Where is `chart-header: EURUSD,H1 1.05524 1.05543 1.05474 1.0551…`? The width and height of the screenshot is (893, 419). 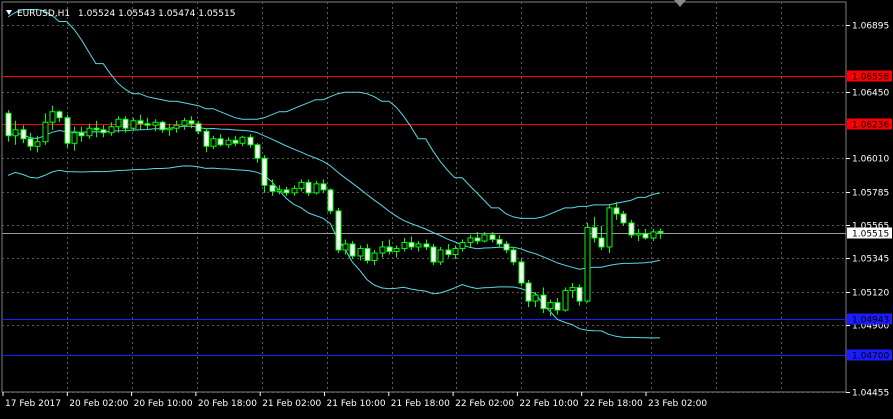
chart-header: EURUSD,H1 1.05524 1.05543 1.05474 1.0551… is located at coordinates (346, 9).